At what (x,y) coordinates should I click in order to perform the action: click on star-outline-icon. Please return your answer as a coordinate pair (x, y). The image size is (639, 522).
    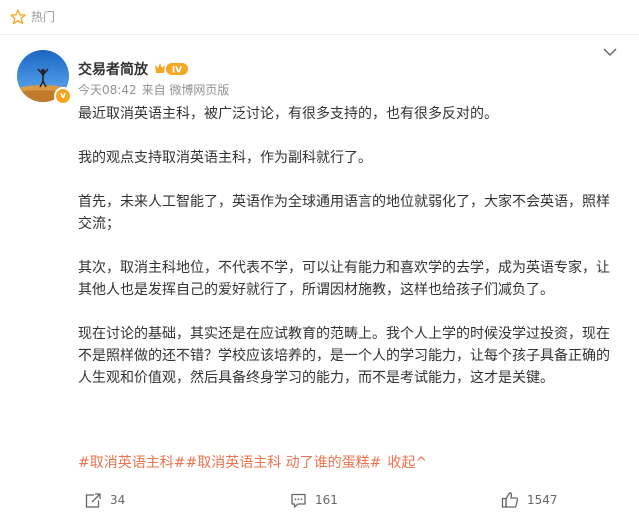
    Looking at the image, I should click on (18, 17).